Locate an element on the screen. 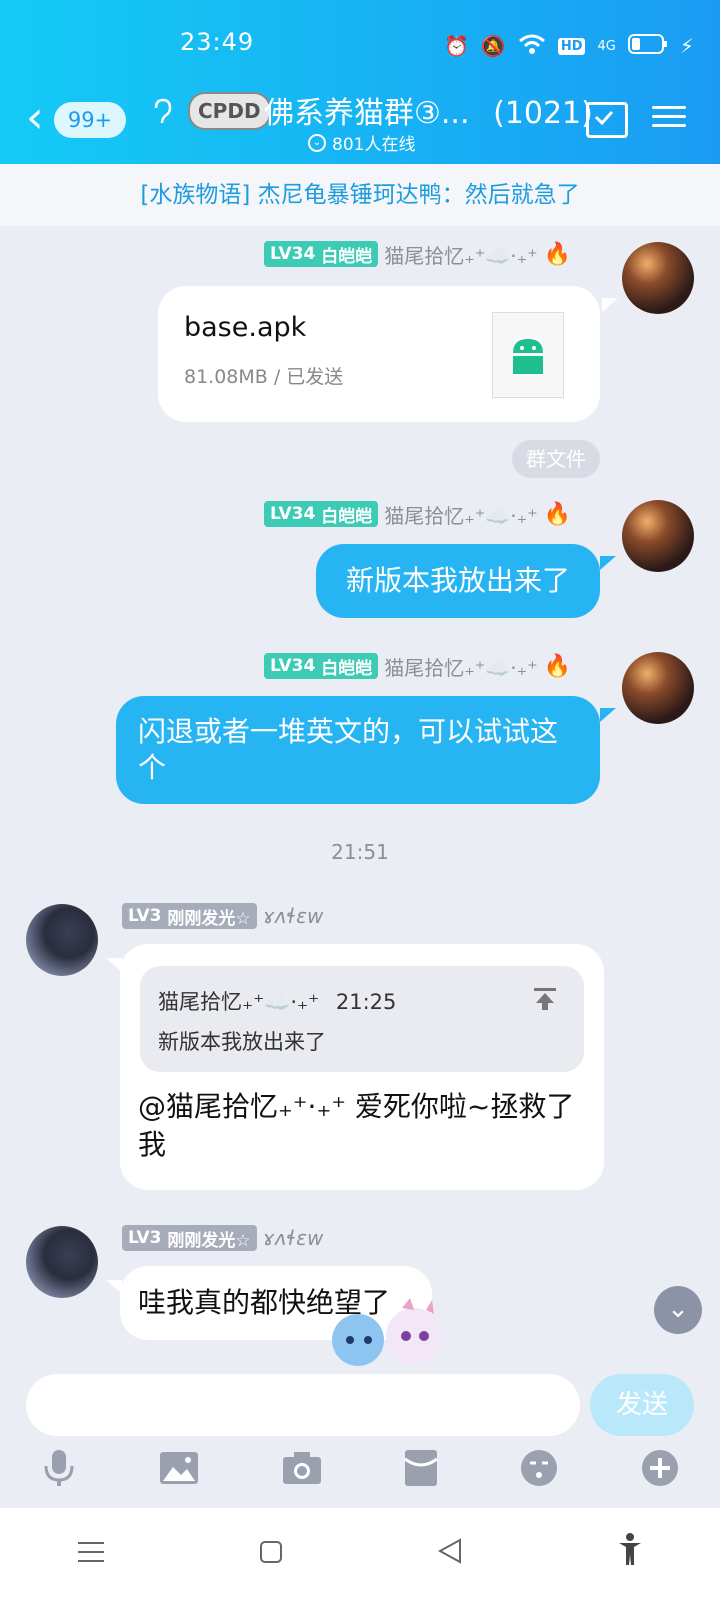  status-icons: ⏰ 🔕 HD 4G ⚡ is located at coordinates (569, 46).